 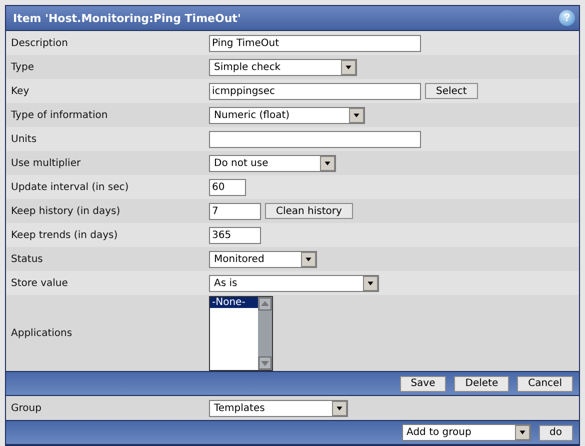 I want to click on field-label: Applications, so click(x=41, y=333).